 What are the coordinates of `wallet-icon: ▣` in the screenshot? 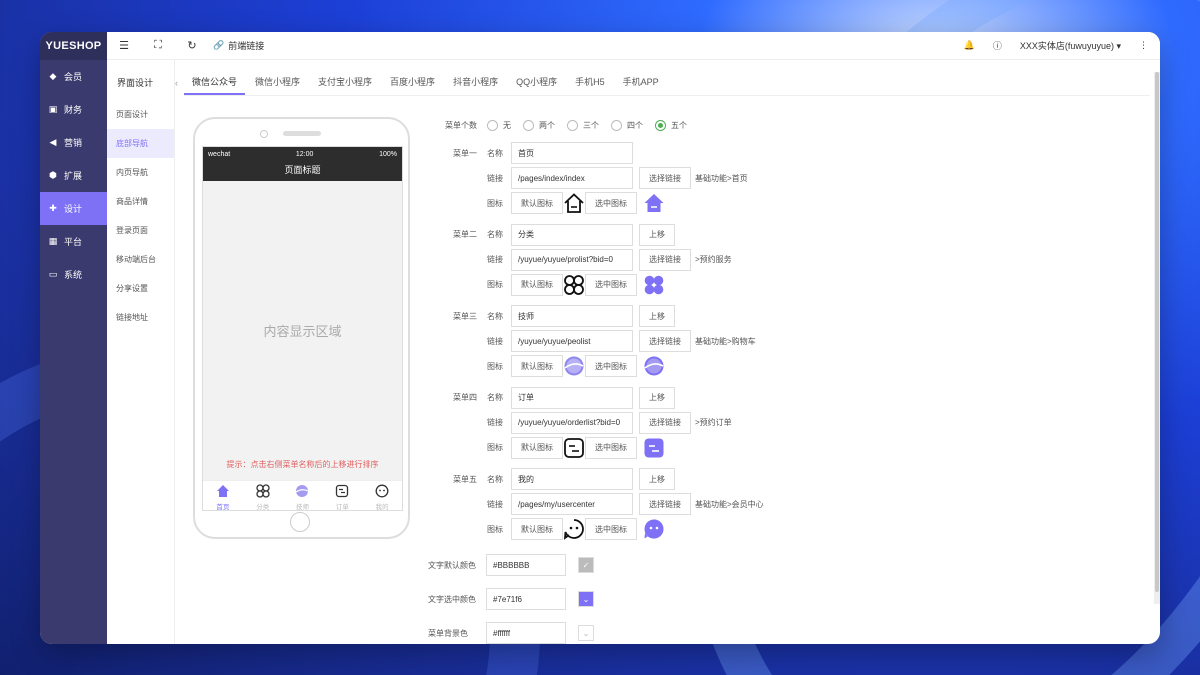 It's located at (53, 109).